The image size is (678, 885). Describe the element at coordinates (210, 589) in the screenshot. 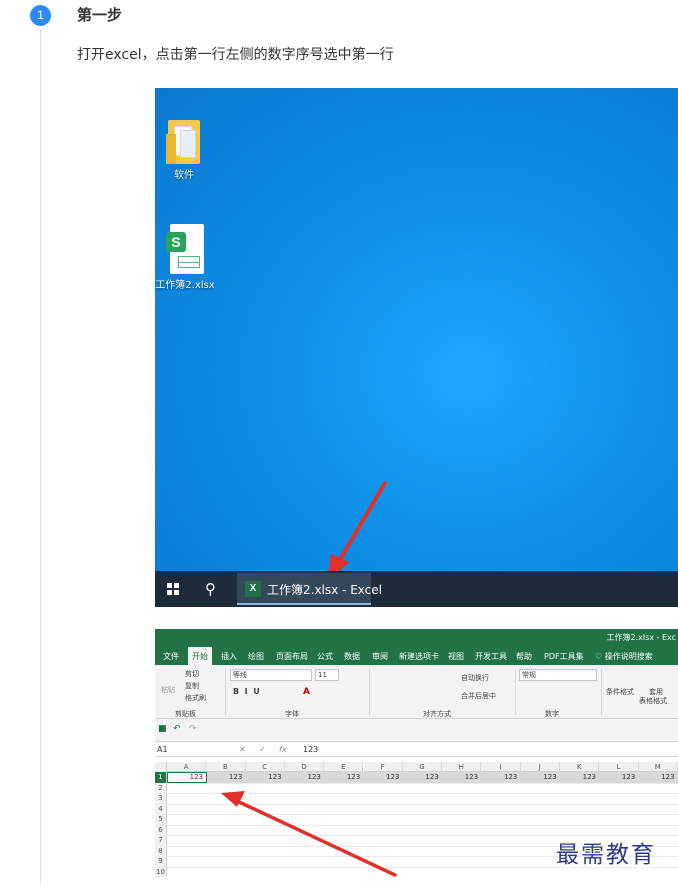

I see `search-icon: ⚲` at that location.